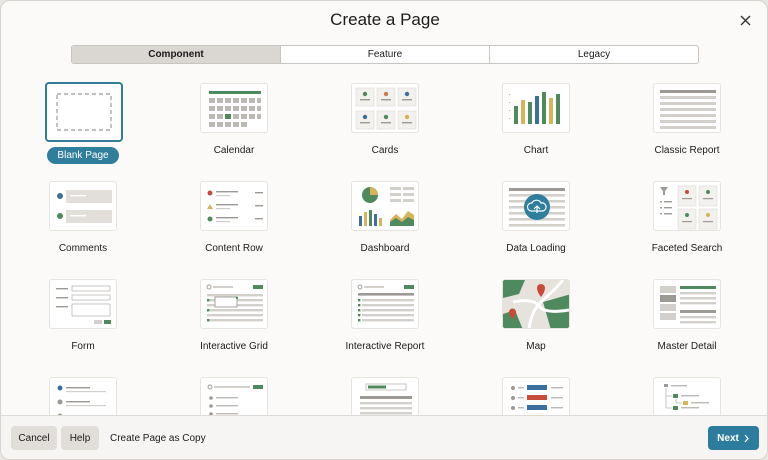 The height and width of the screenshot is (460, 768). I want to click on page-type-classic-report: Classic Report, so click(687, 116).